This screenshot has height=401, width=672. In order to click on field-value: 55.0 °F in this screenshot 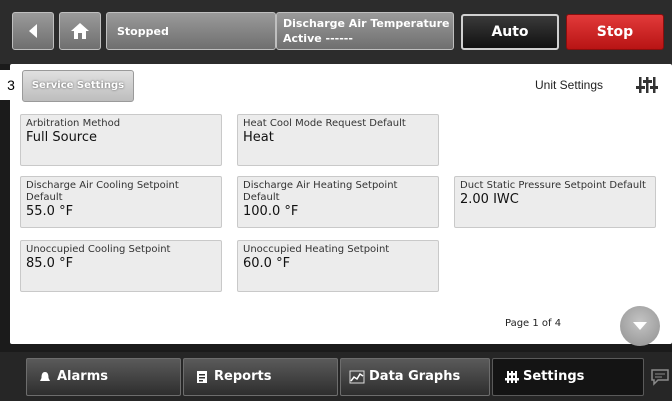, I will do `click(50, 211)`.